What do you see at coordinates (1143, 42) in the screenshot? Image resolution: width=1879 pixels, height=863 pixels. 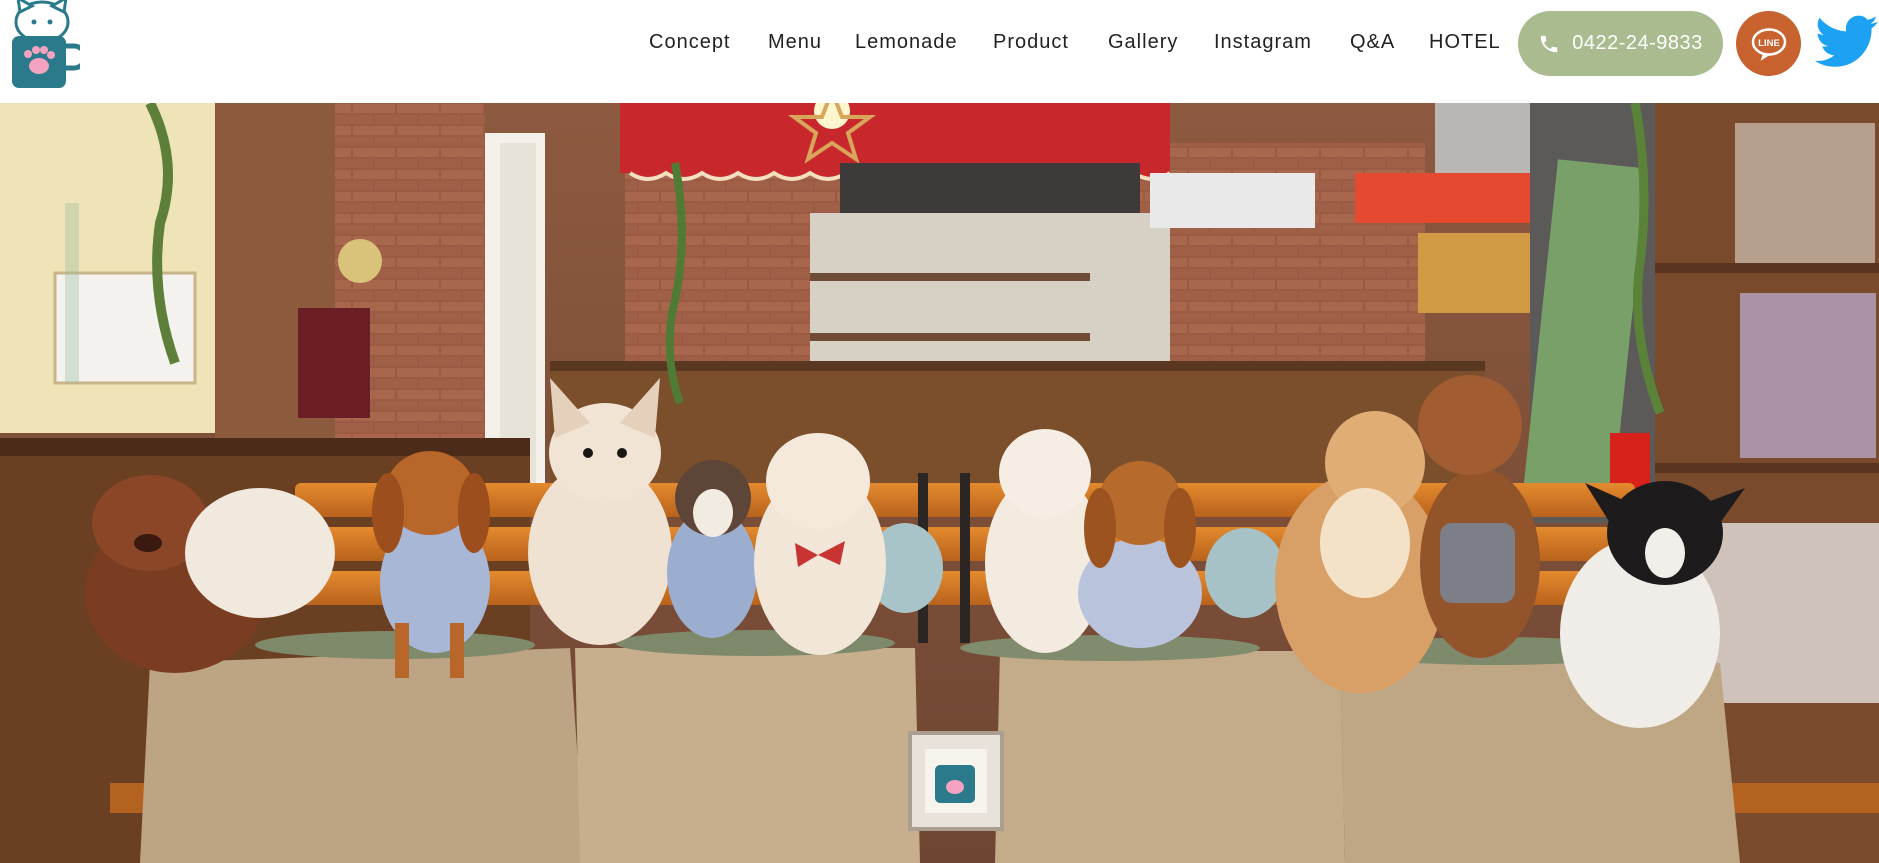 I see `nav-gallery: Gallery` at bounding box center [1143, 42].